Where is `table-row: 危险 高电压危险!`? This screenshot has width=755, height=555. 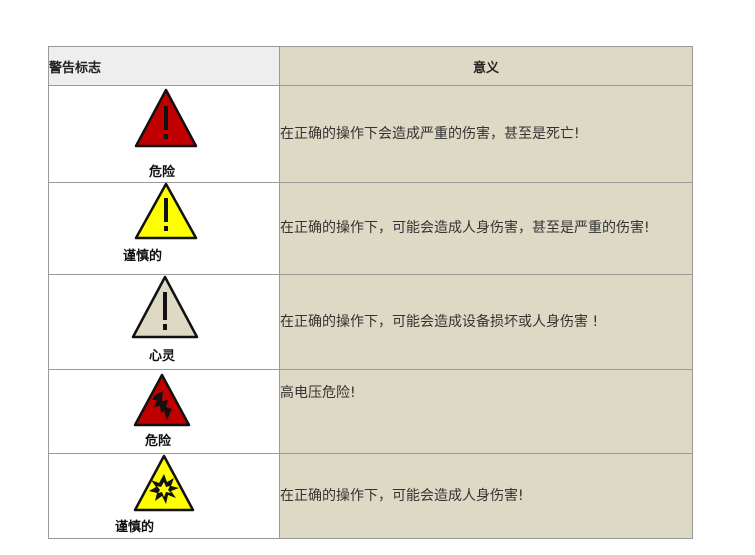 table-row: 危险 高电压危险! is located at coordinates (370, 411).